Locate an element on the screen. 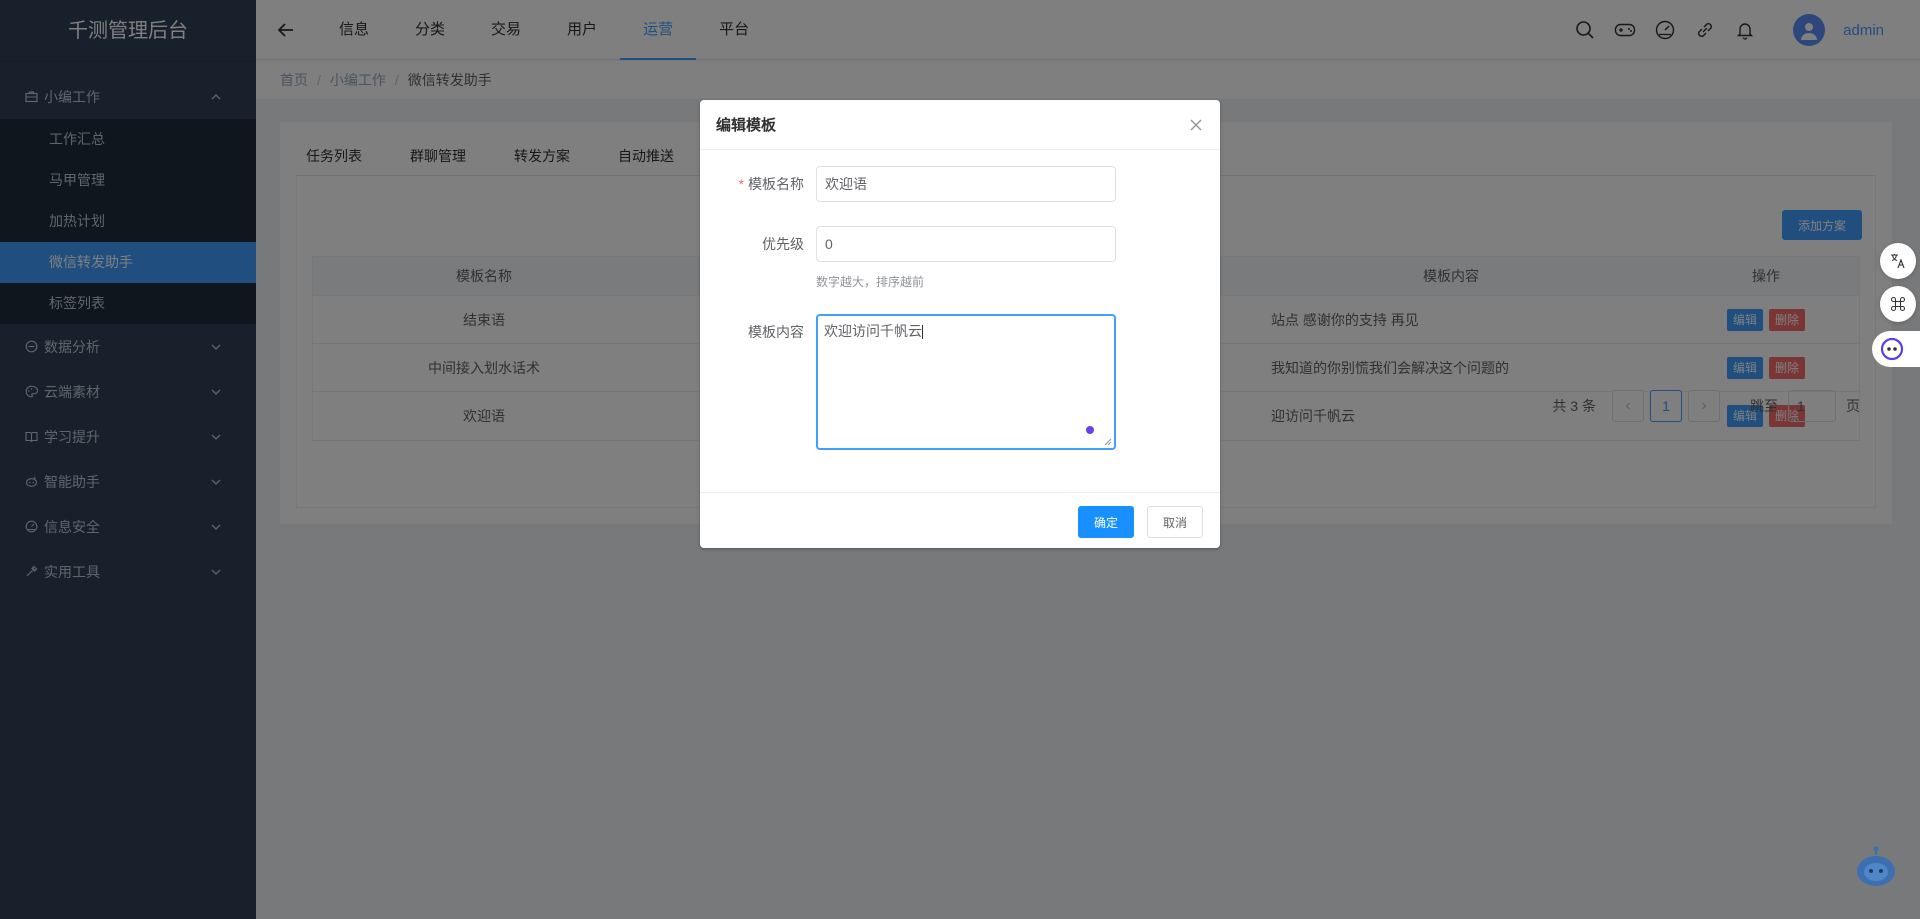  assistant-face-icon is located at coordinates (1892, 349).